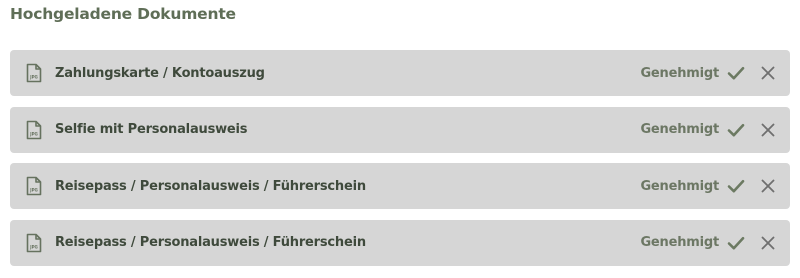 This screenshot has height=278, width=800. Describe the element at coordinates (160, 73) in the screenshot. I see `document-name: Zahlungskarte / Kontoauszug` at that location.